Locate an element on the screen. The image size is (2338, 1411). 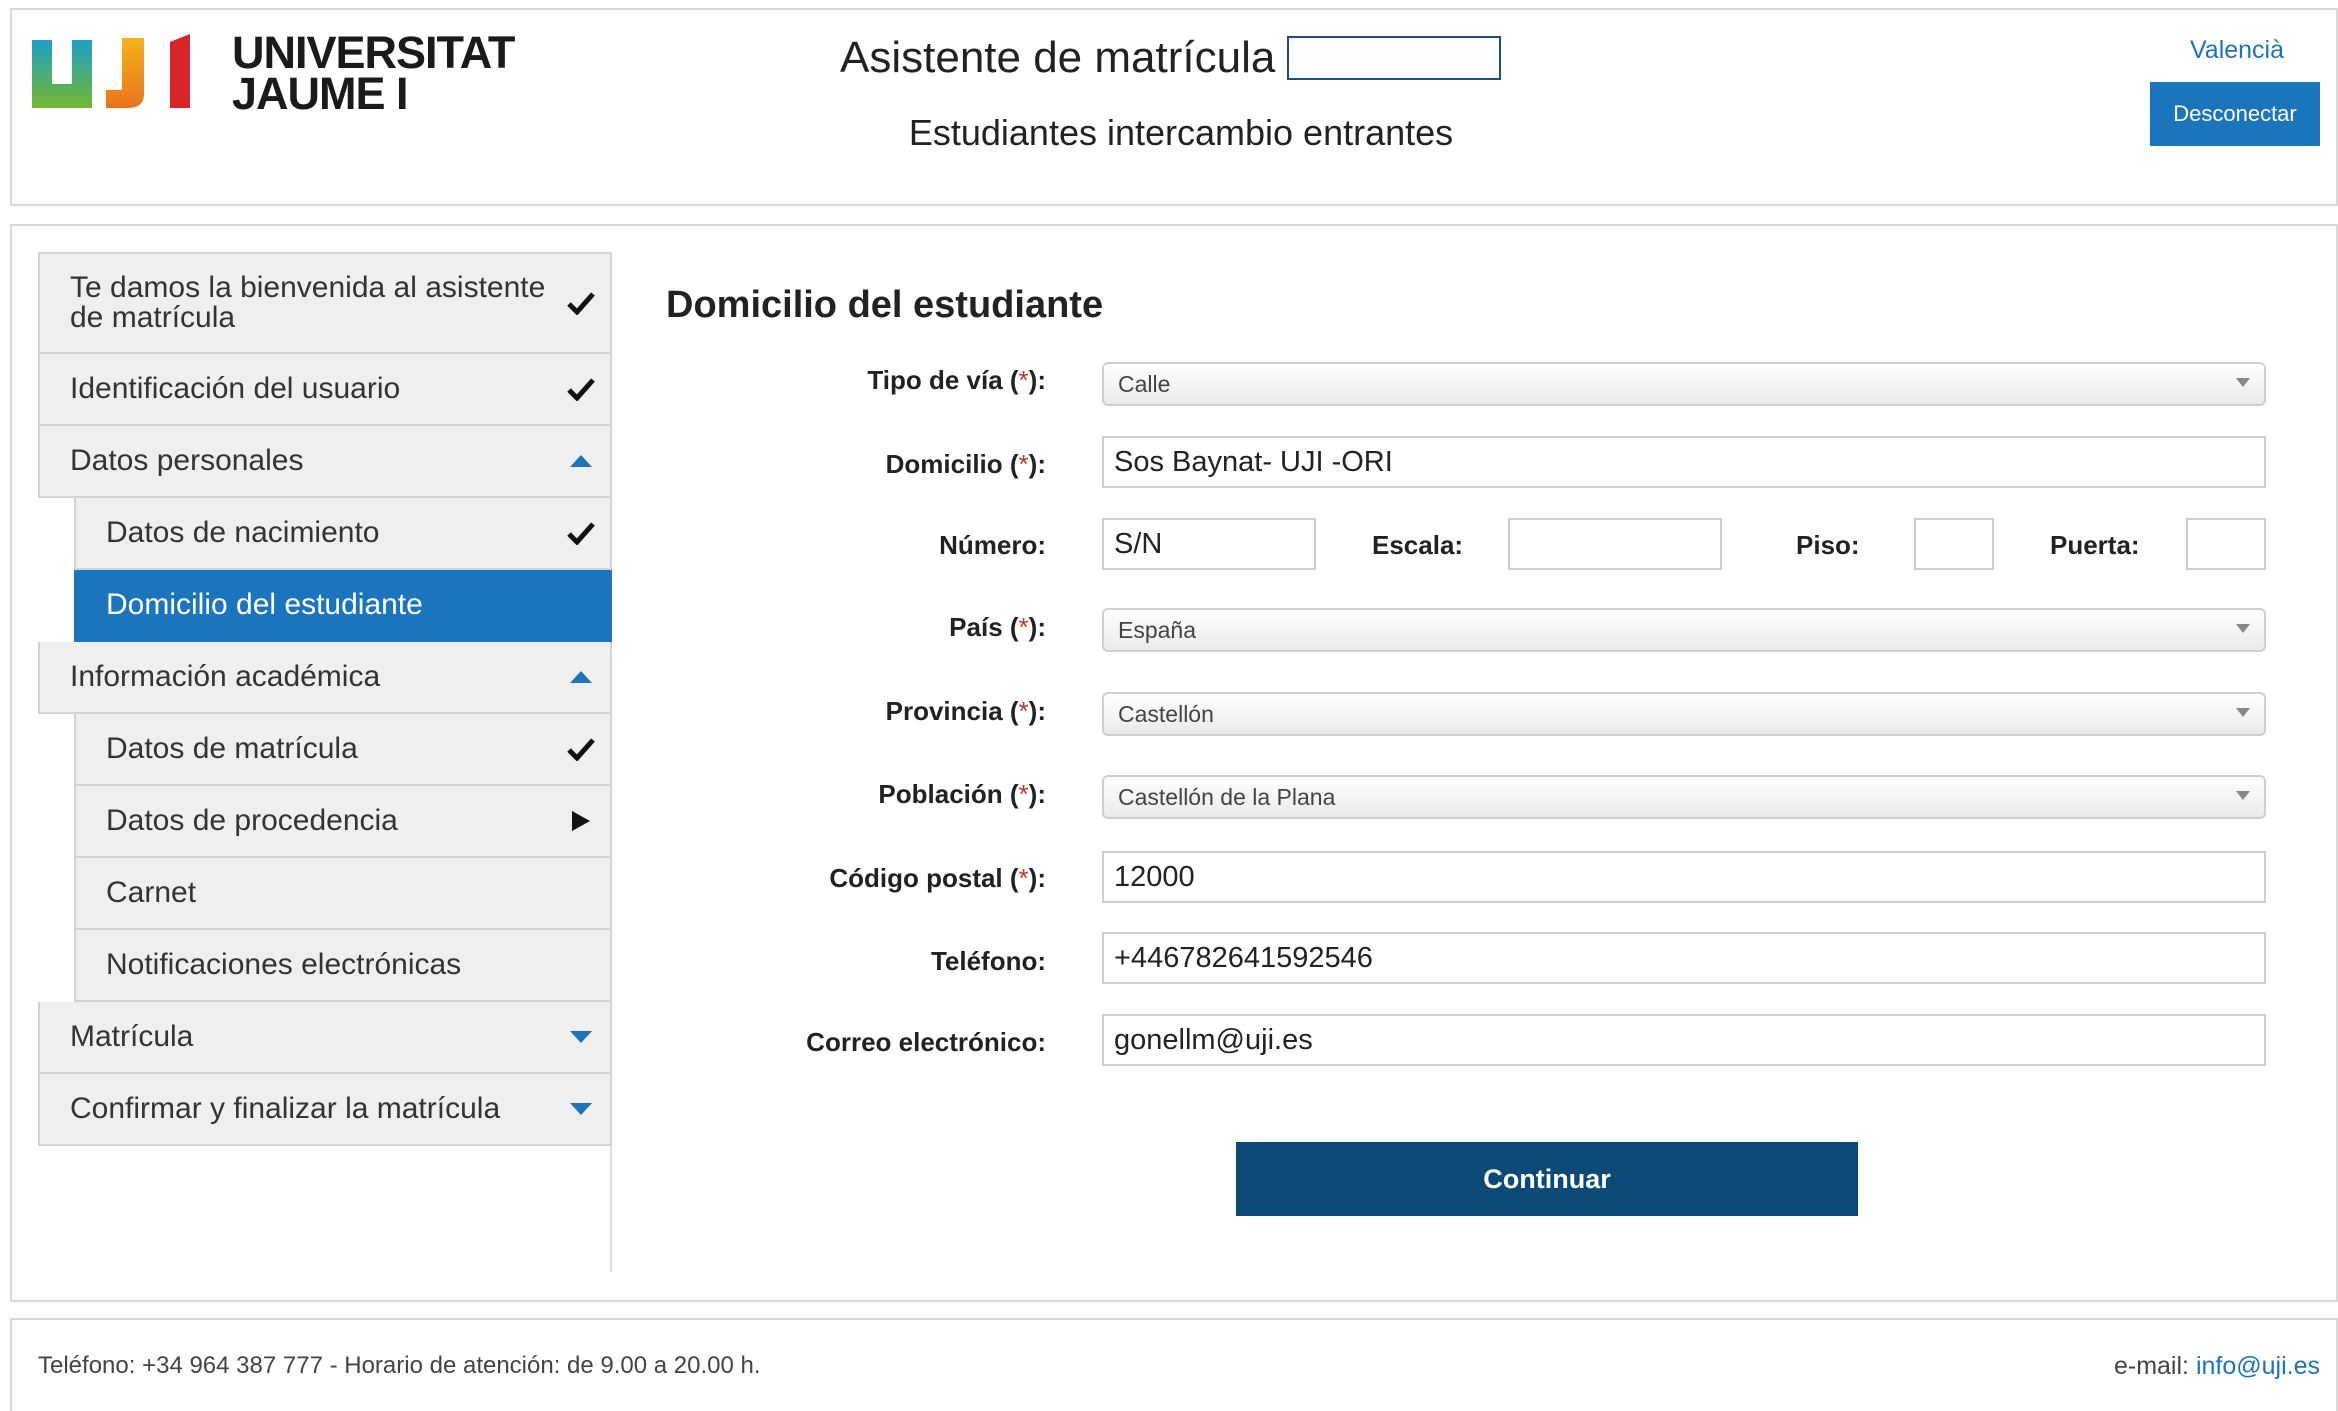
telefono-label: Teléfono: is located at coordinates (988, 961).